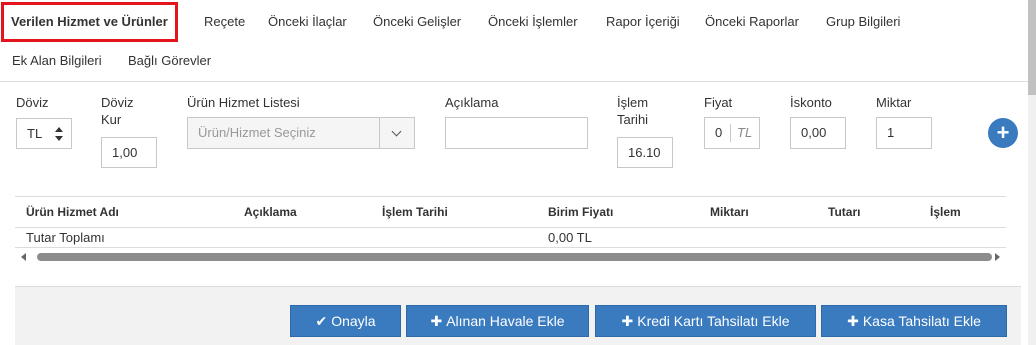  I want to click on quantity-input: 1, so click(904, 133).